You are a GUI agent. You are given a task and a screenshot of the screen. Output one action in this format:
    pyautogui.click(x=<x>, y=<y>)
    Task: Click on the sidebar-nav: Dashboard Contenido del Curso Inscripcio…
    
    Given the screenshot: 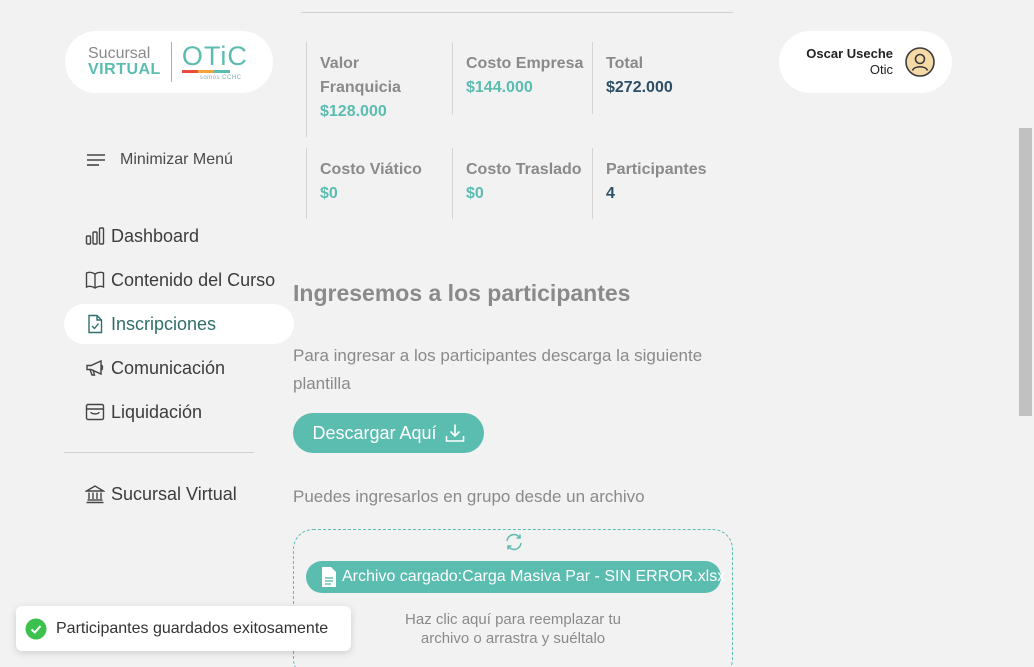 What is the action you would take?
    pyautogui.click(x=179, y=326)
    